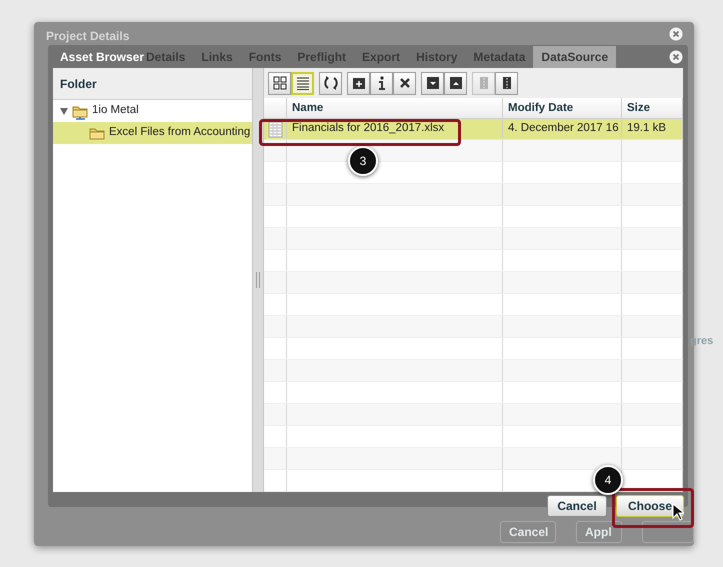 This screenshot has height=567, width=723. Describe the element at coordinates (152, 133) in the screenshot. I see `tree-item: Excel Files from Accounting` at that location.